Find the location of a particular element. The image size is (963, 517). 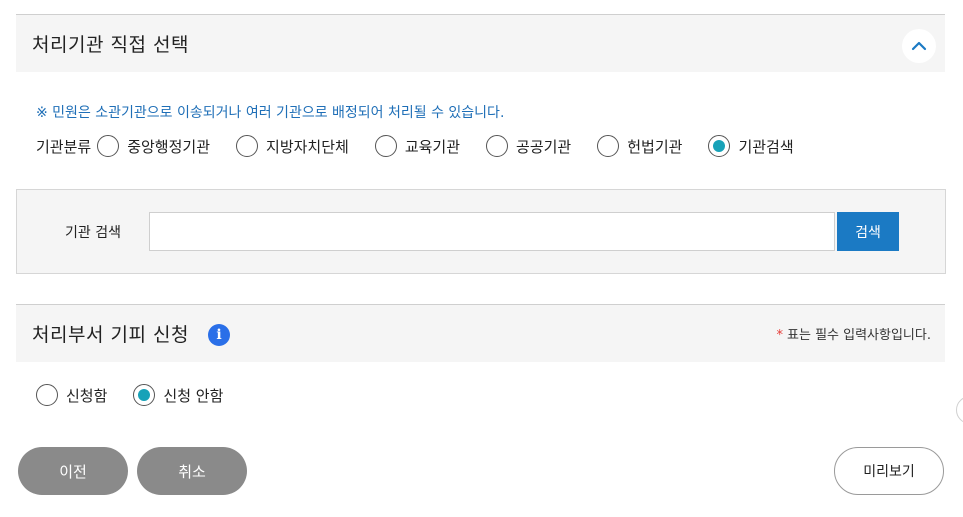

section-title-dept-avoidance: 처리부서 기피 신청 is located at coordinates (110, 335).